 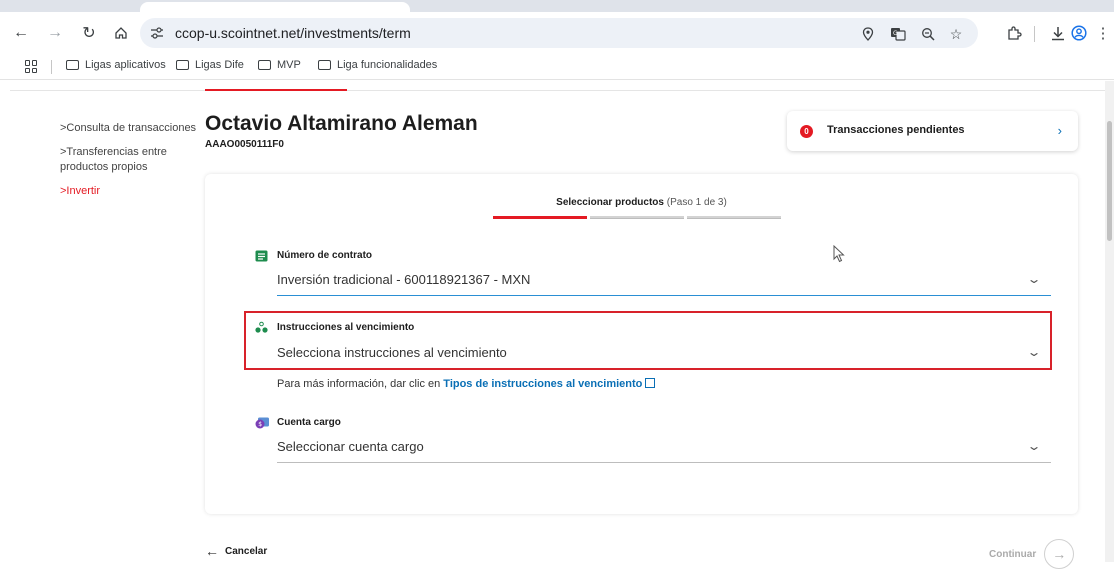 I want to click on arrow-left-icon: ←, so click(x=212, y=551).